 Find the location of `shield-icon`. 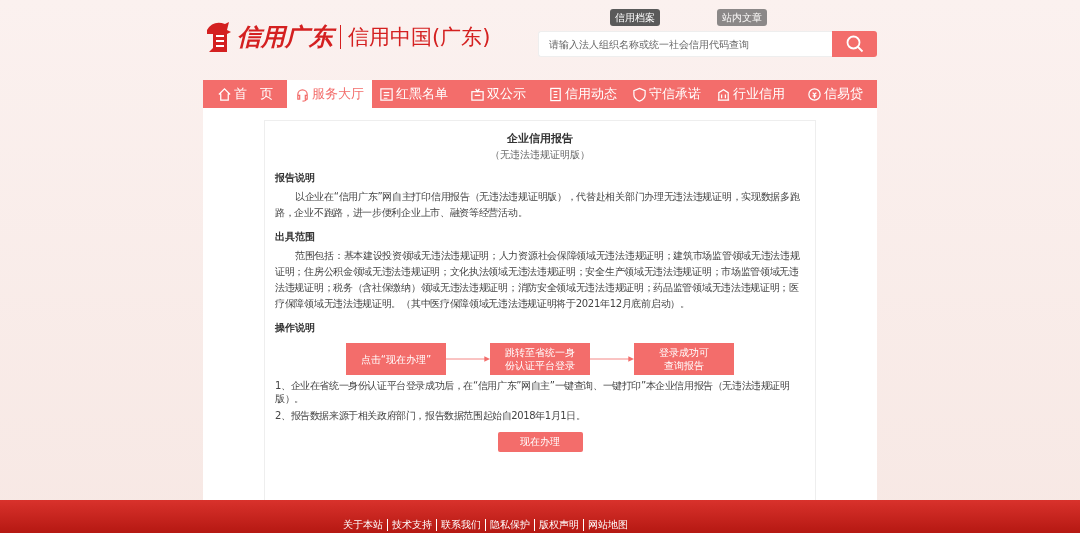

shield-icon is located at coordinates (639, 94).